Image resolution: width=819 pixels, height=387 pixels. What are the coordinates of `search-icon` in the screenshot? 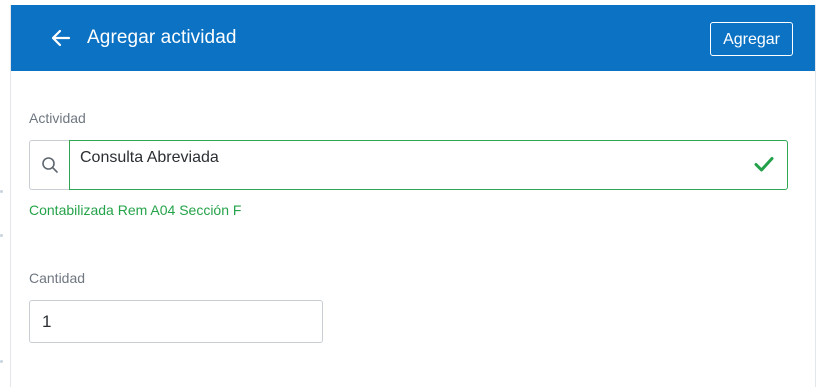 It's located at (49, 165).